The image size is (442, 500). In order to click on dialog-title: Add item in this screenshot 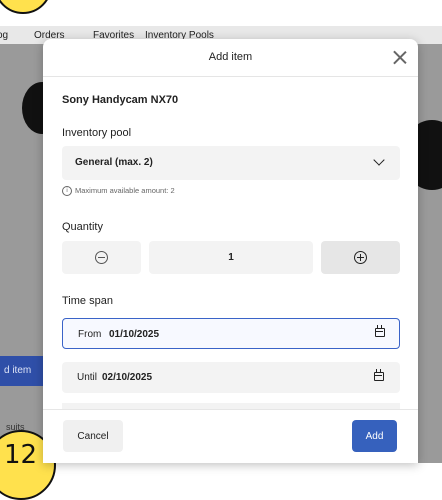, I will do `click(230, 57)`.